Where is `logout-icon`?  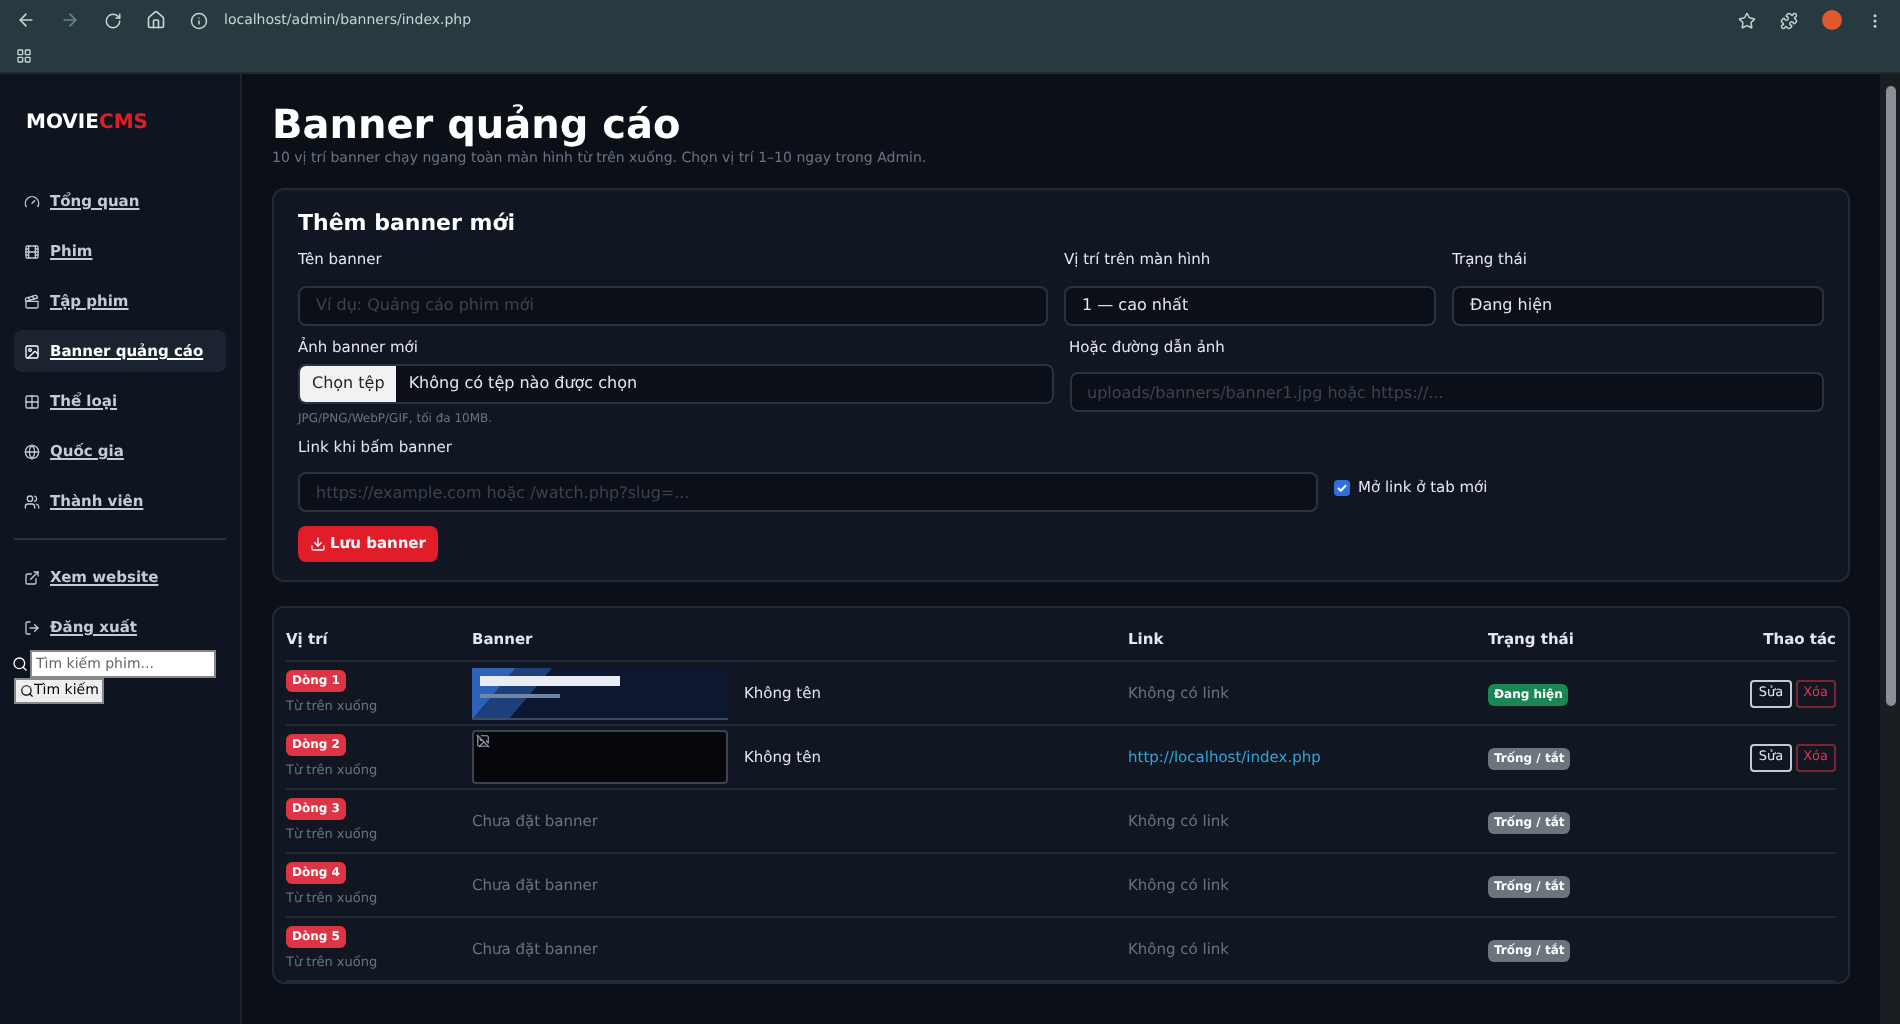
logout-icon is located at coordinates (32, 627).